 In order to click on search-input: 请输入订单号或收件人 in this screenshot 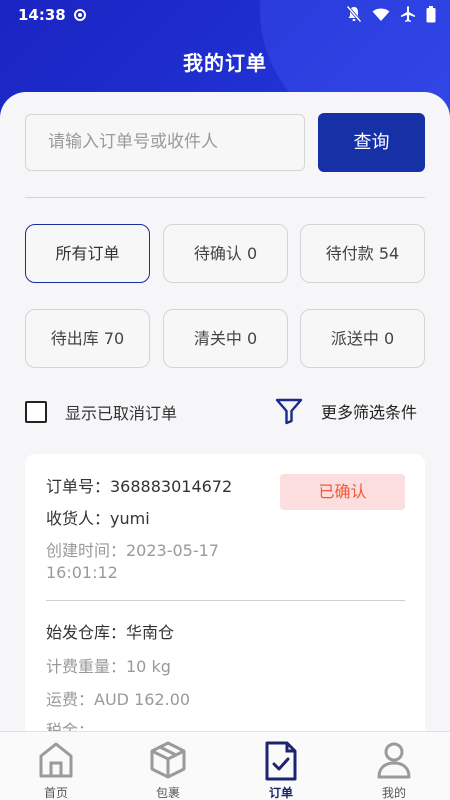, I will do `click(165, 142)`.